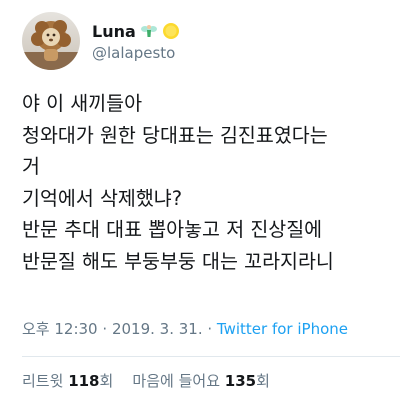 Image resolution: width=400 pixels, height=400 pixels. What do you see at coordinates (60, 329) in the screenshot?
I see `tweet-time: 오후 12:30` at bounding box center [60, 329].